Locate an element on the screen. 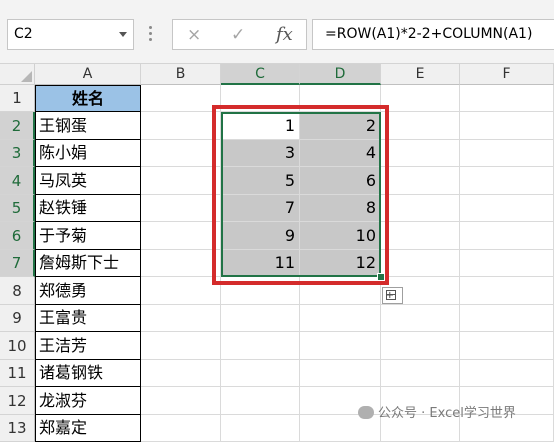 Image resolution: width=554 pixels, height=442 pixels. cell-f5 is located at coordinates (507, 208).